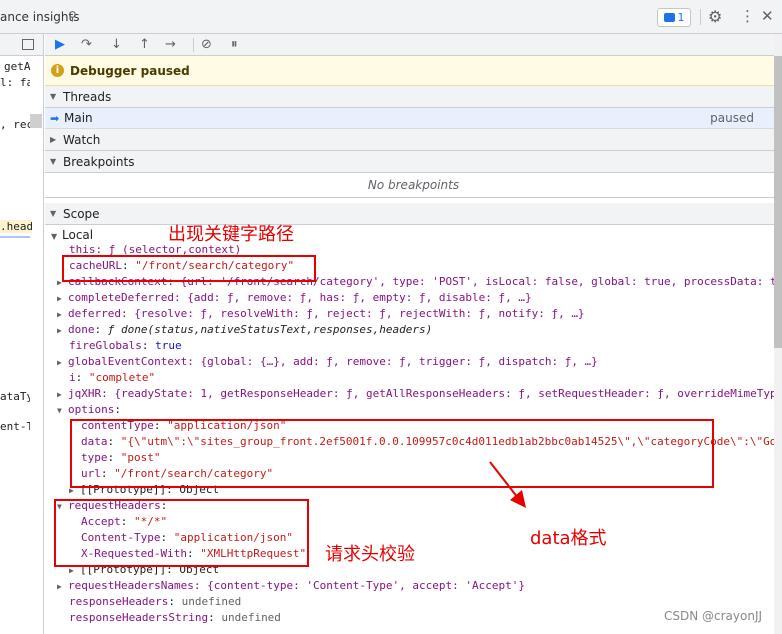 The height and width of the screenshot is (634, 782). What do you see at coordinates (413, 71) in the screenshot?
I see `paused-banner: i Debugger paused` at bounding box center [413, 71].